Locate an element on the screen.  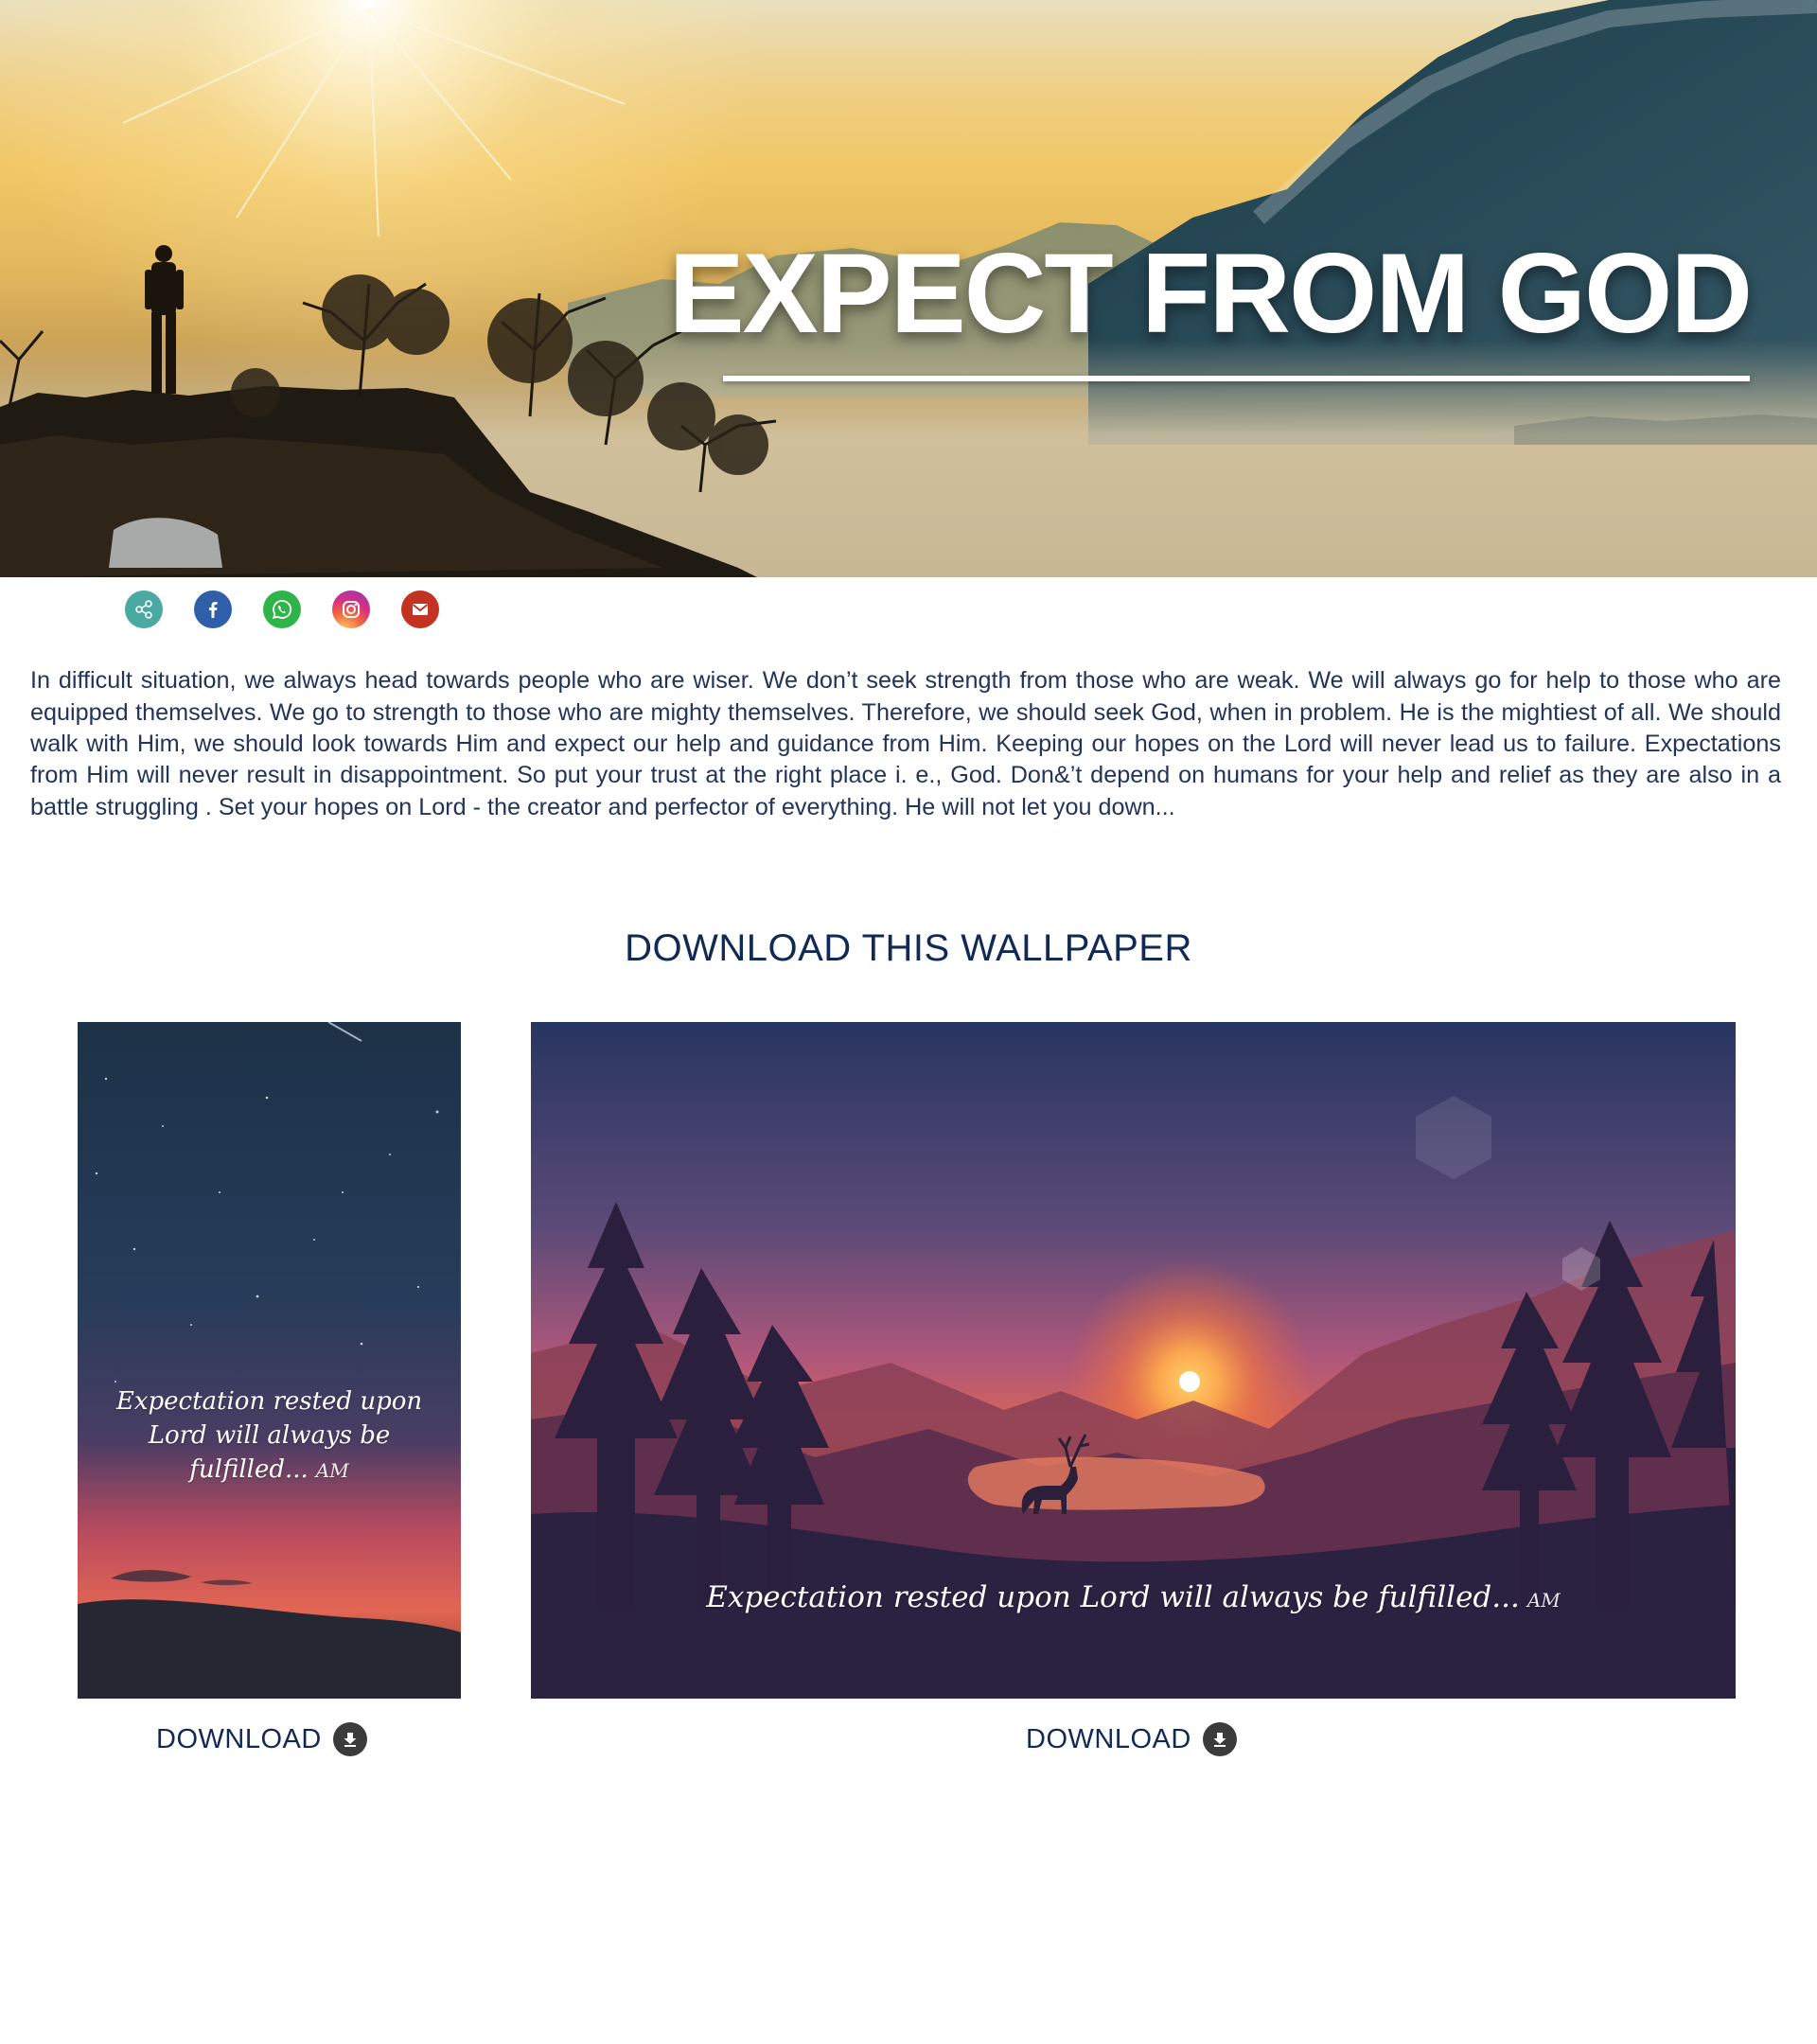
download-mobile-wallpaper-button: DOWNLOAD is located at coordinates (262, 1739).